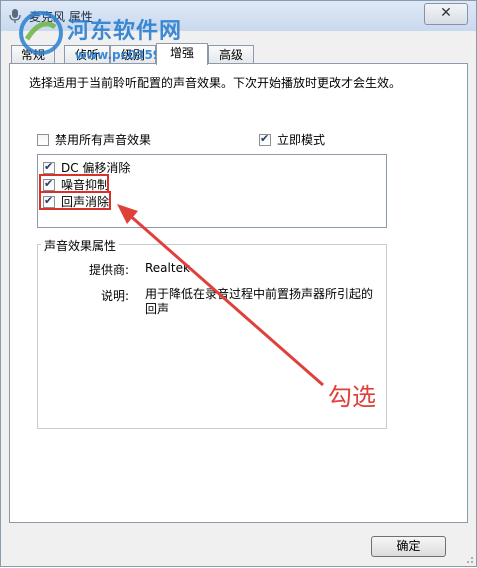  I want to click on checkbox-label: 禁用所有声音效果, so click(103, 140).